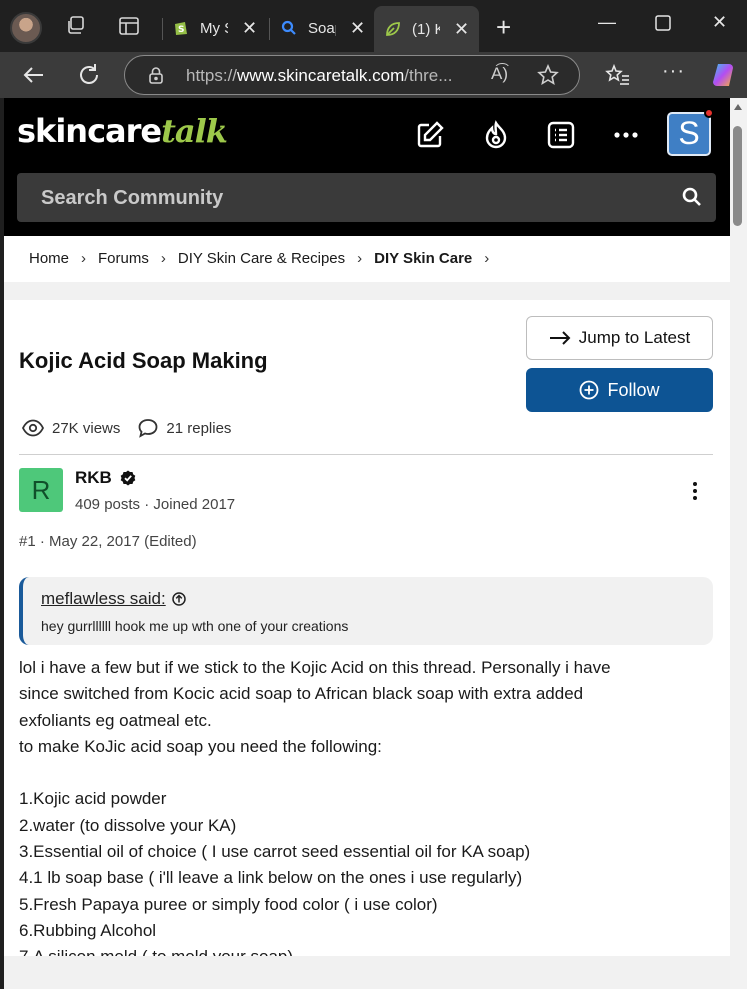 The height and width of the screenshot is (989, 747). I want to click on favorite-star-icon, so click(548, 75).